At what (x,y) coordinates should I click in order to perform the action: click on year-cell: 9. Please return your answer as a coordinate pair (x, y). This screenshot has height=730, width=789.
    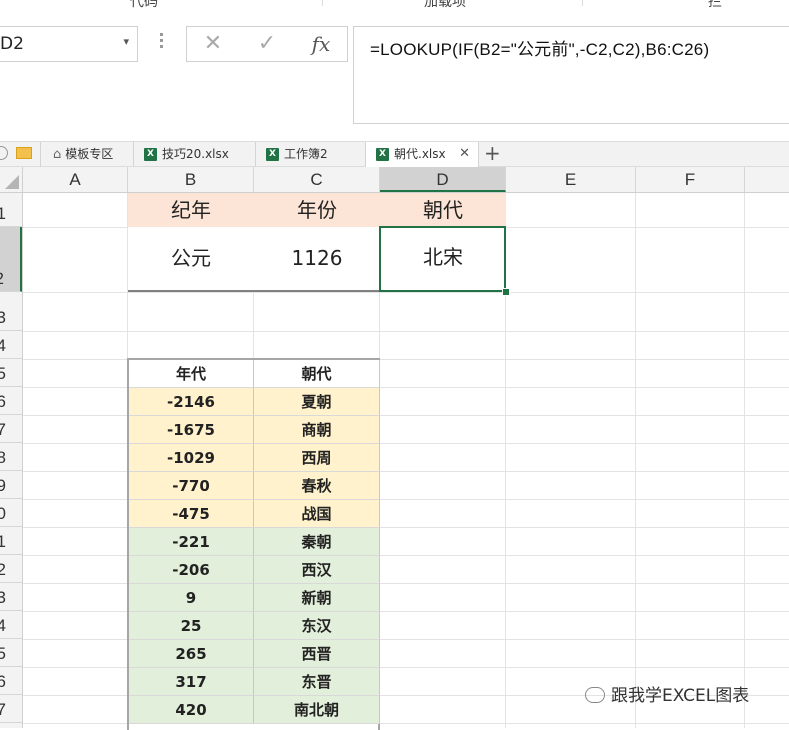
    Looking at the image, I should click on (191, 598).